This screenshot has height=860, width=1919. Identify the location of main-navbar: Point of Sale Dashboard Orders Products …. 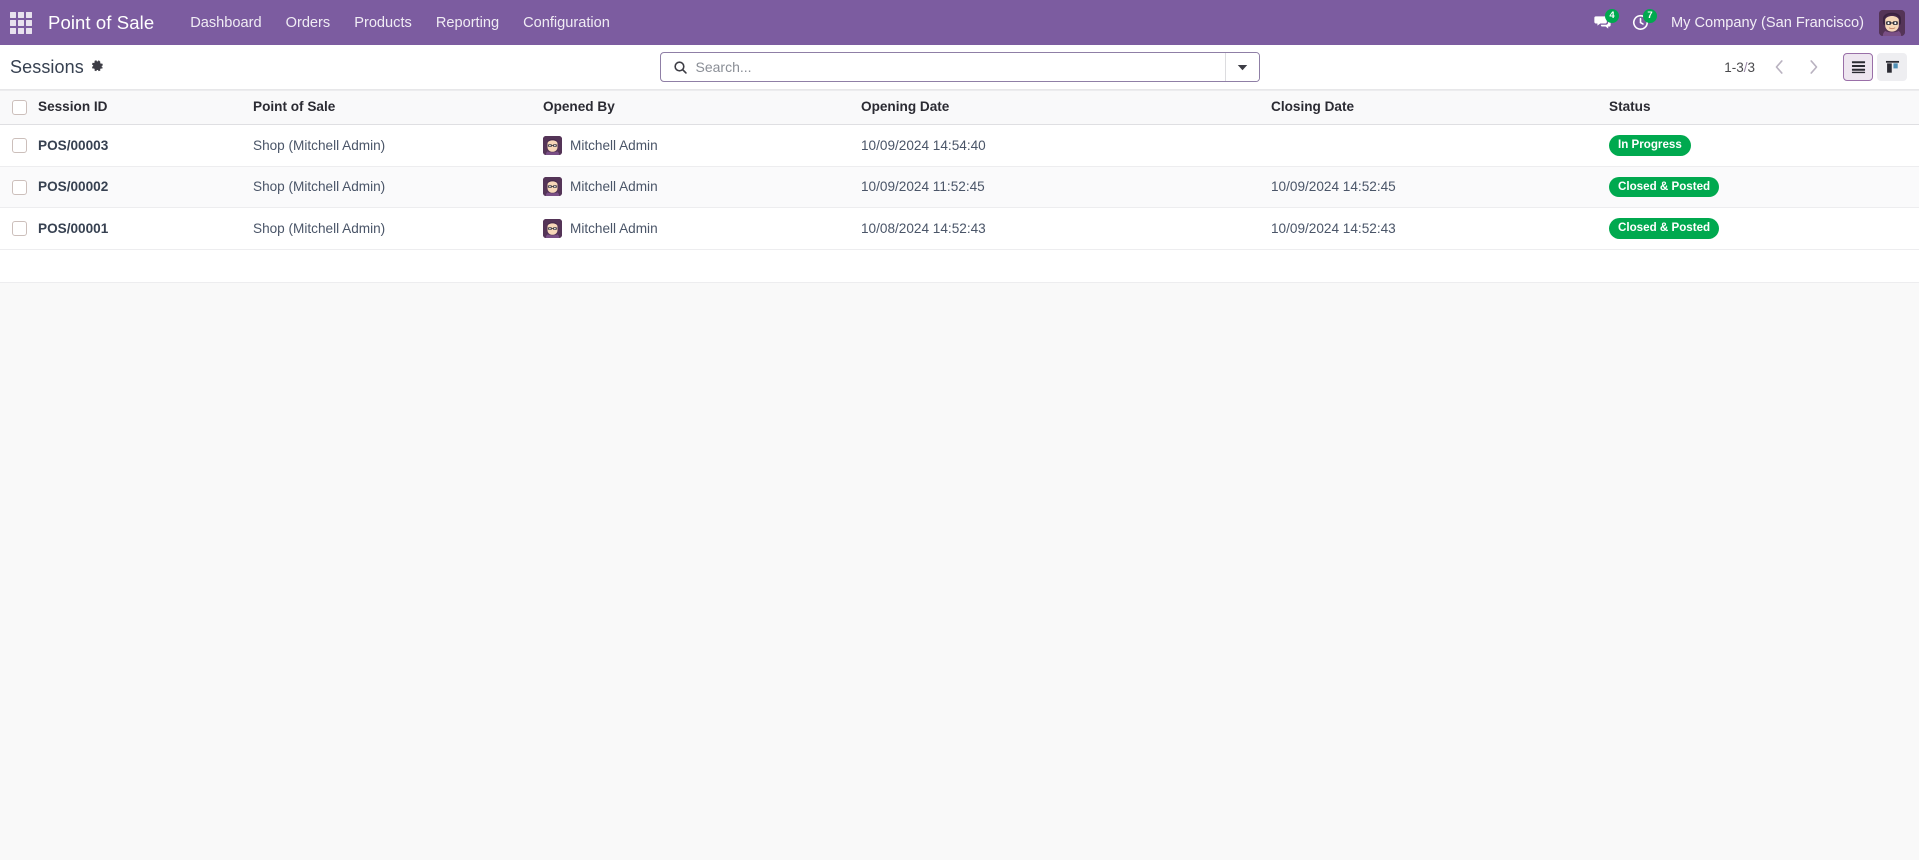
(959, 22).